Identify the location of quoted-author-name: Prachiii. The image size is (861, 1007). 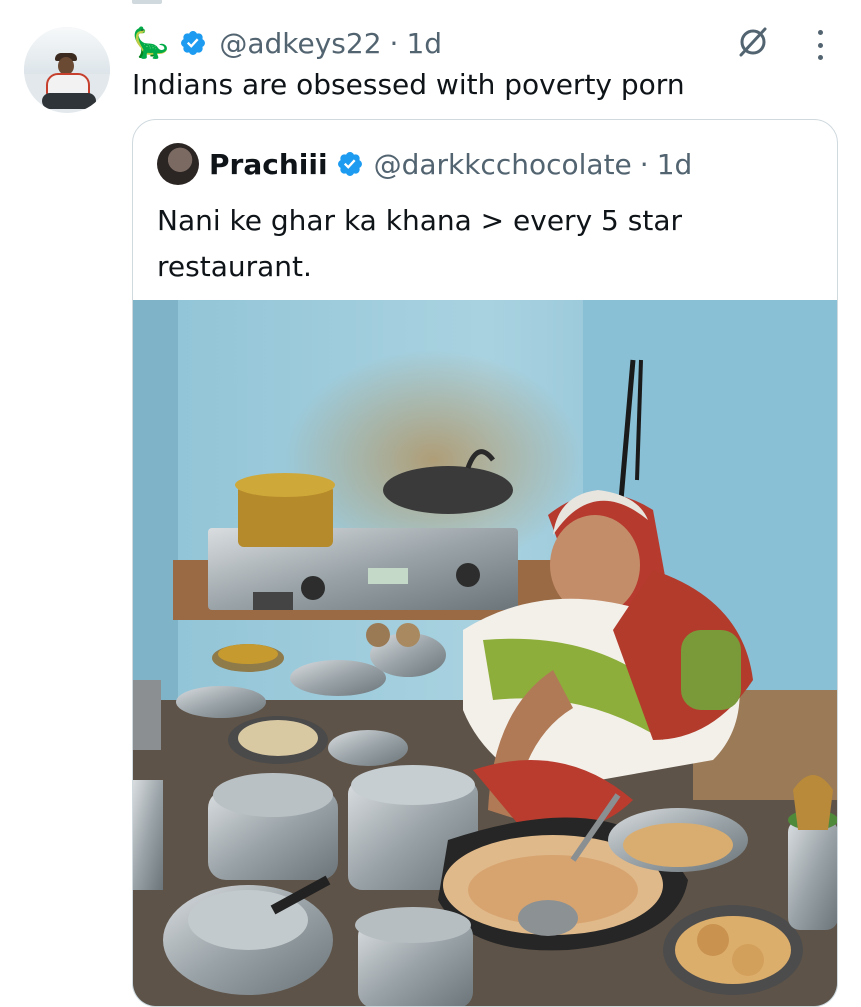
(268, 164).